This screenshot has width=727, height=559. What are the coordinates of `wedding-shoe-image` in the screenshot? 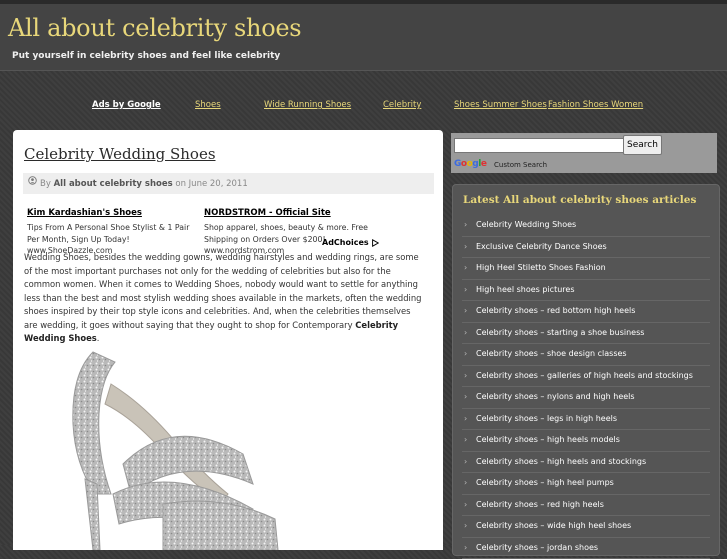 It's located at (168, 447).